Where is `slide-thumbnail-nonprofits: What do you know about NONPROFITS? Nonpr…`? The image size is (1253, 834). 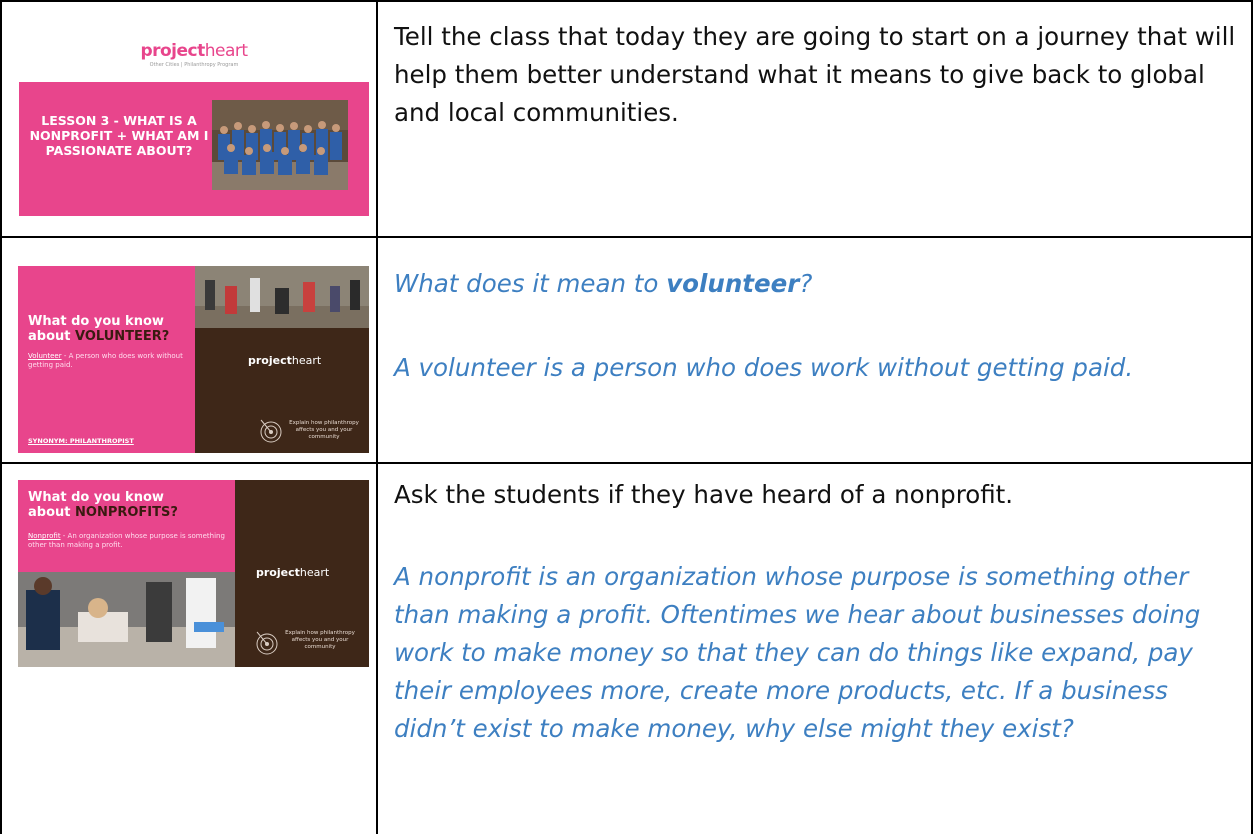
slide-thumbnail-nonprofits: What do you know about NONPROFITS? Nonpr… is located at coordinates (193, 573).